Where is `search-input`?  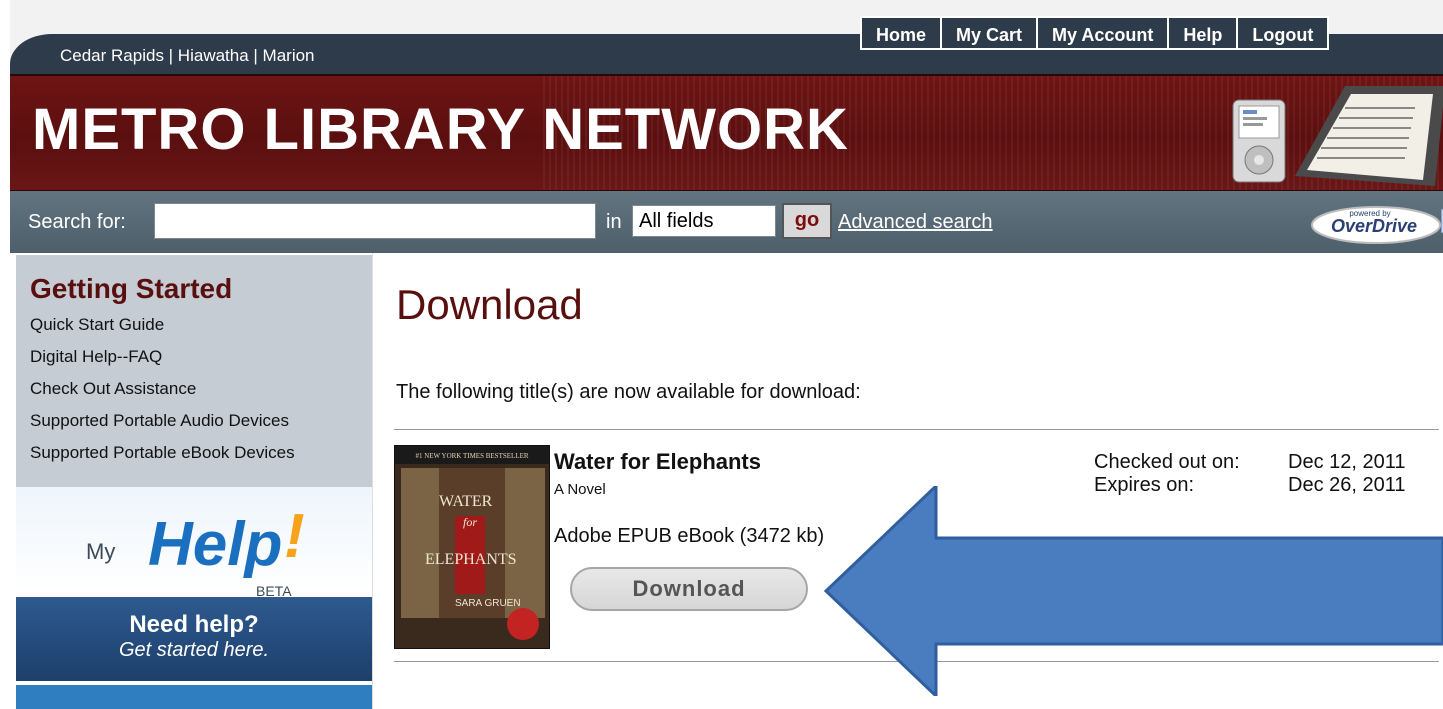 search-input is located at coordinates (375, 221).